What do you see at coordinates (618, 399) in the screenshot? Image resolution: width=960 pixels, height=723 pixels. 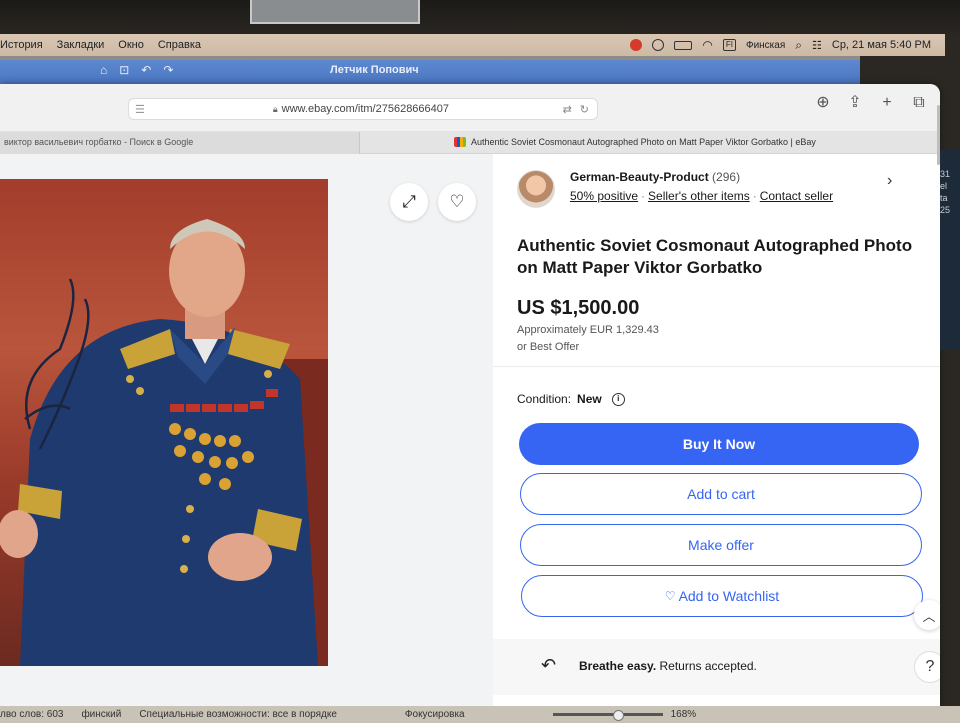 I see `info-icon: i` at bounding box center [618, 399].